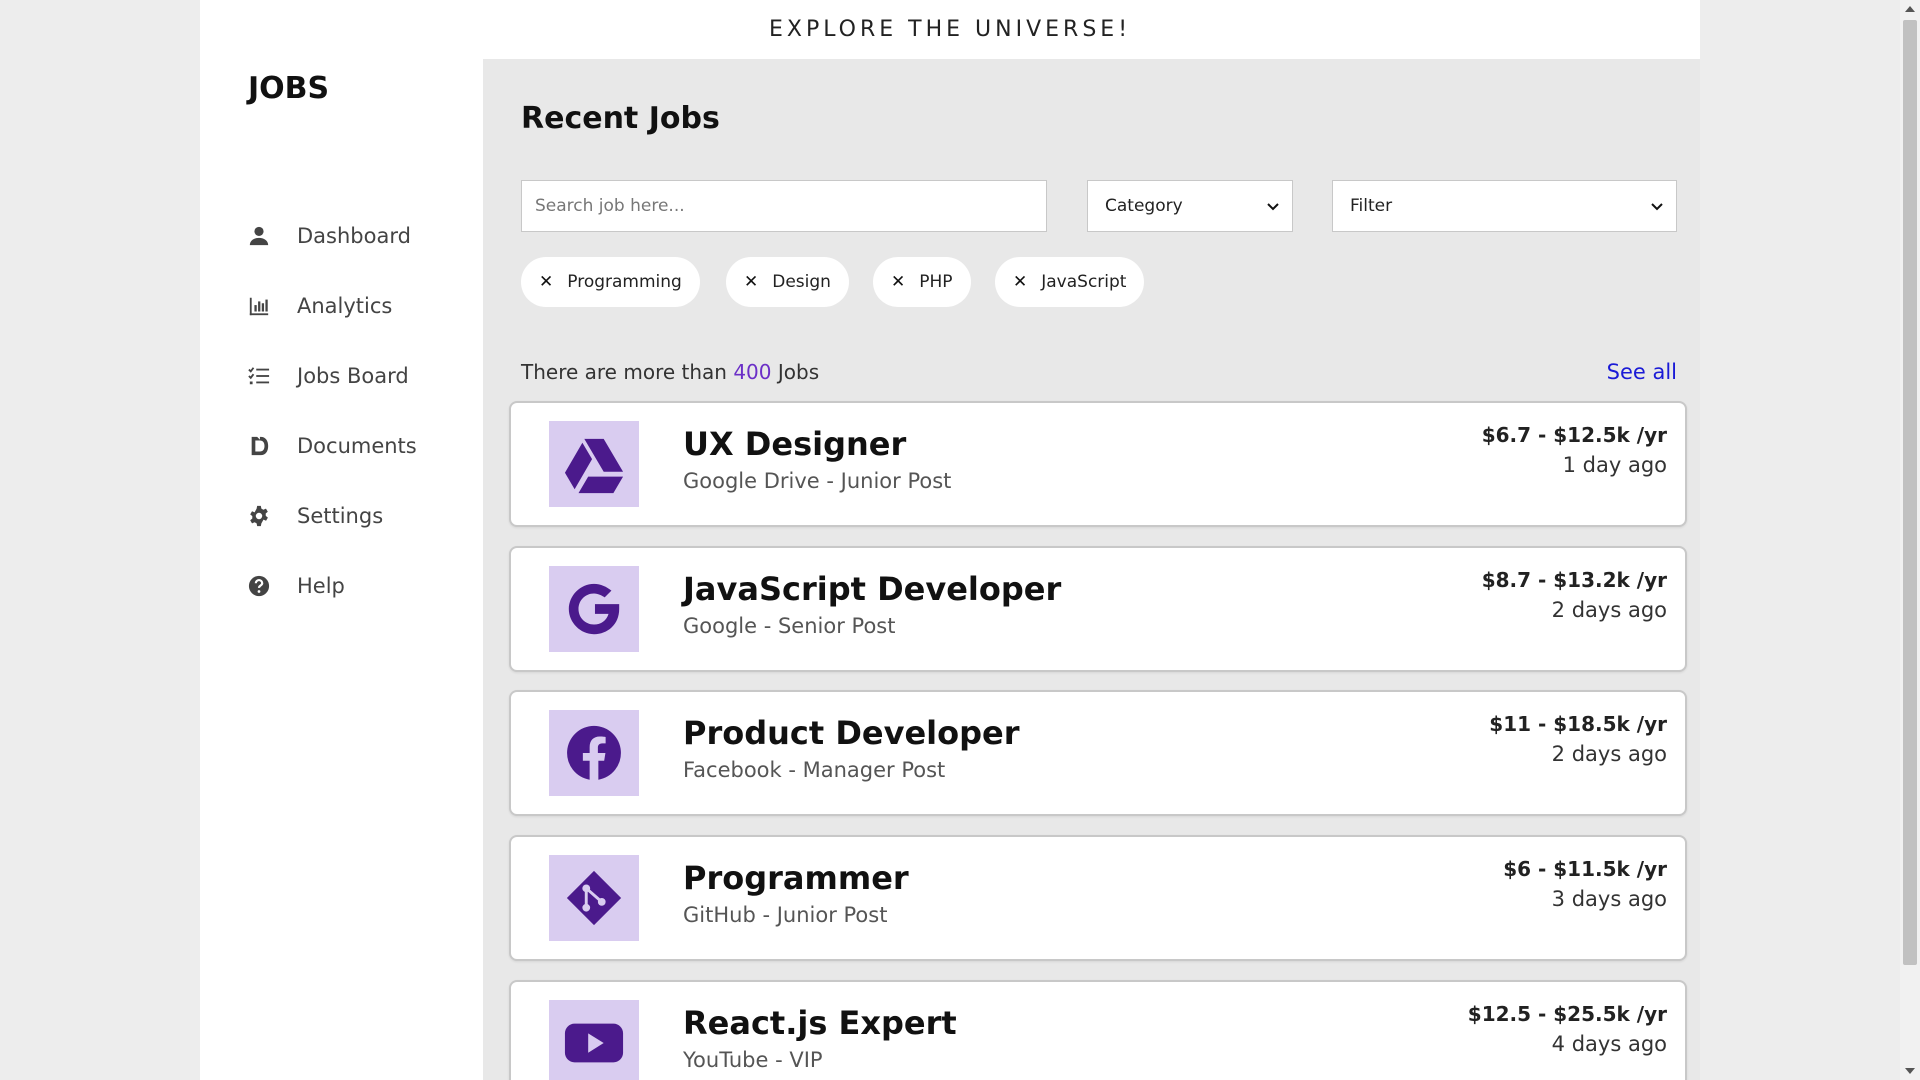 The height and width of the screenshot is (1080, 1920). Describe the element at coordinates (259, 586) in the screenshot. I see `question-icon` at that location.